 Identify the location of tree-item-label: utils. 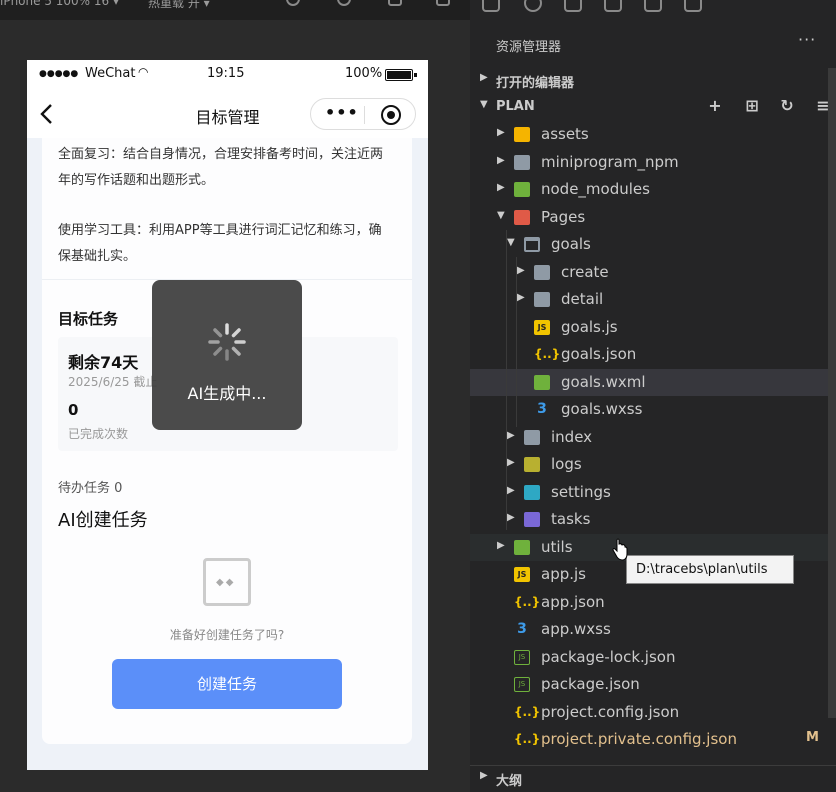
(557, 546).